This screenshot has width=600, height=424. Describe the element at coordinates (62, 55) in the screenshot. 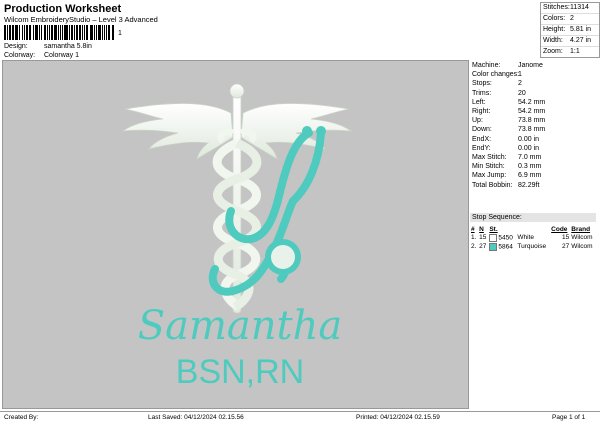

I see `colorway-value: Colorway 1` at that location.